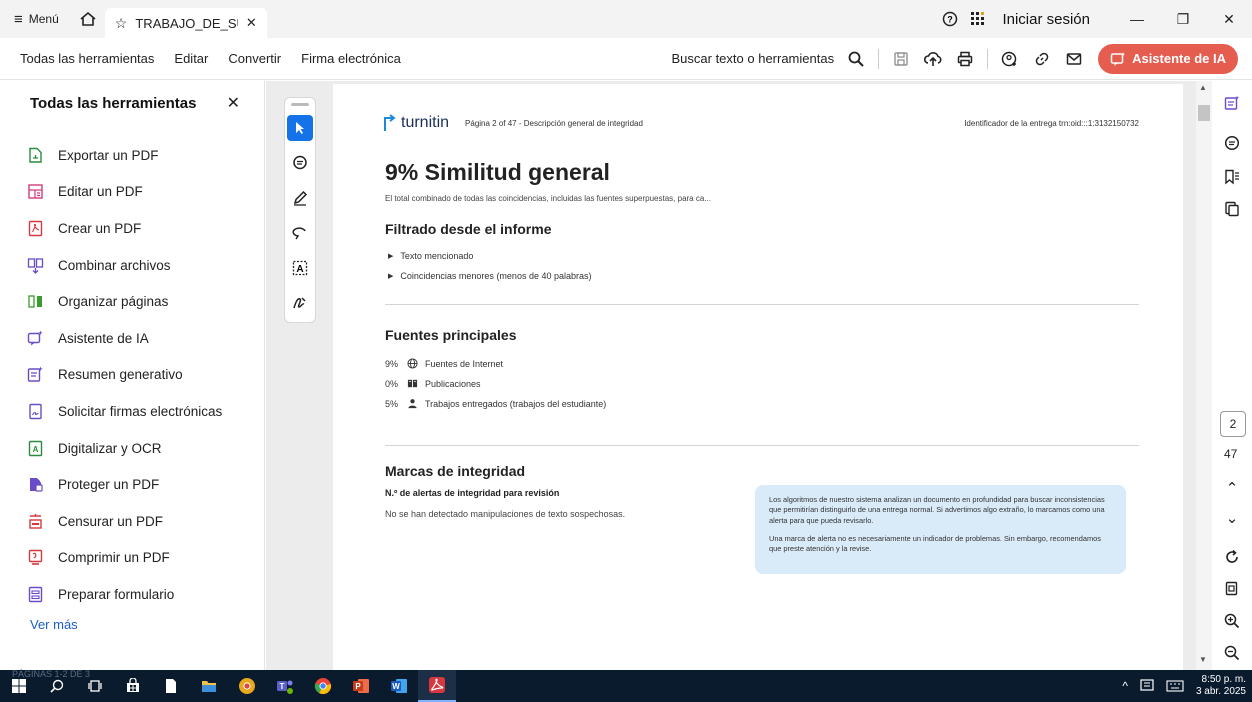 The width and height of the screenshot is (1252, 702). Describe the element at coordinates (1232, 557) in the screenshot. I see `refresh-icon` at that location.